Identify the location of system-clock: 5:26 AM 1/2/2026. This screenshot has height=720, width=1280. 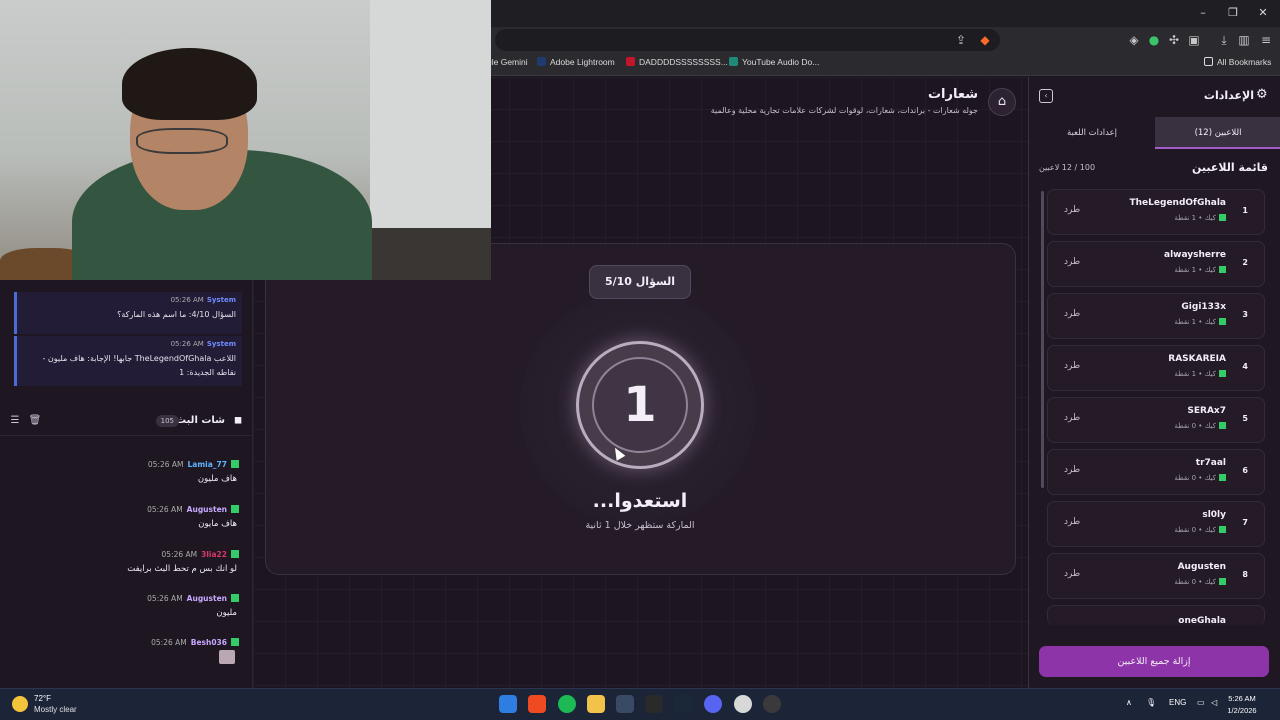
(1242, 705).